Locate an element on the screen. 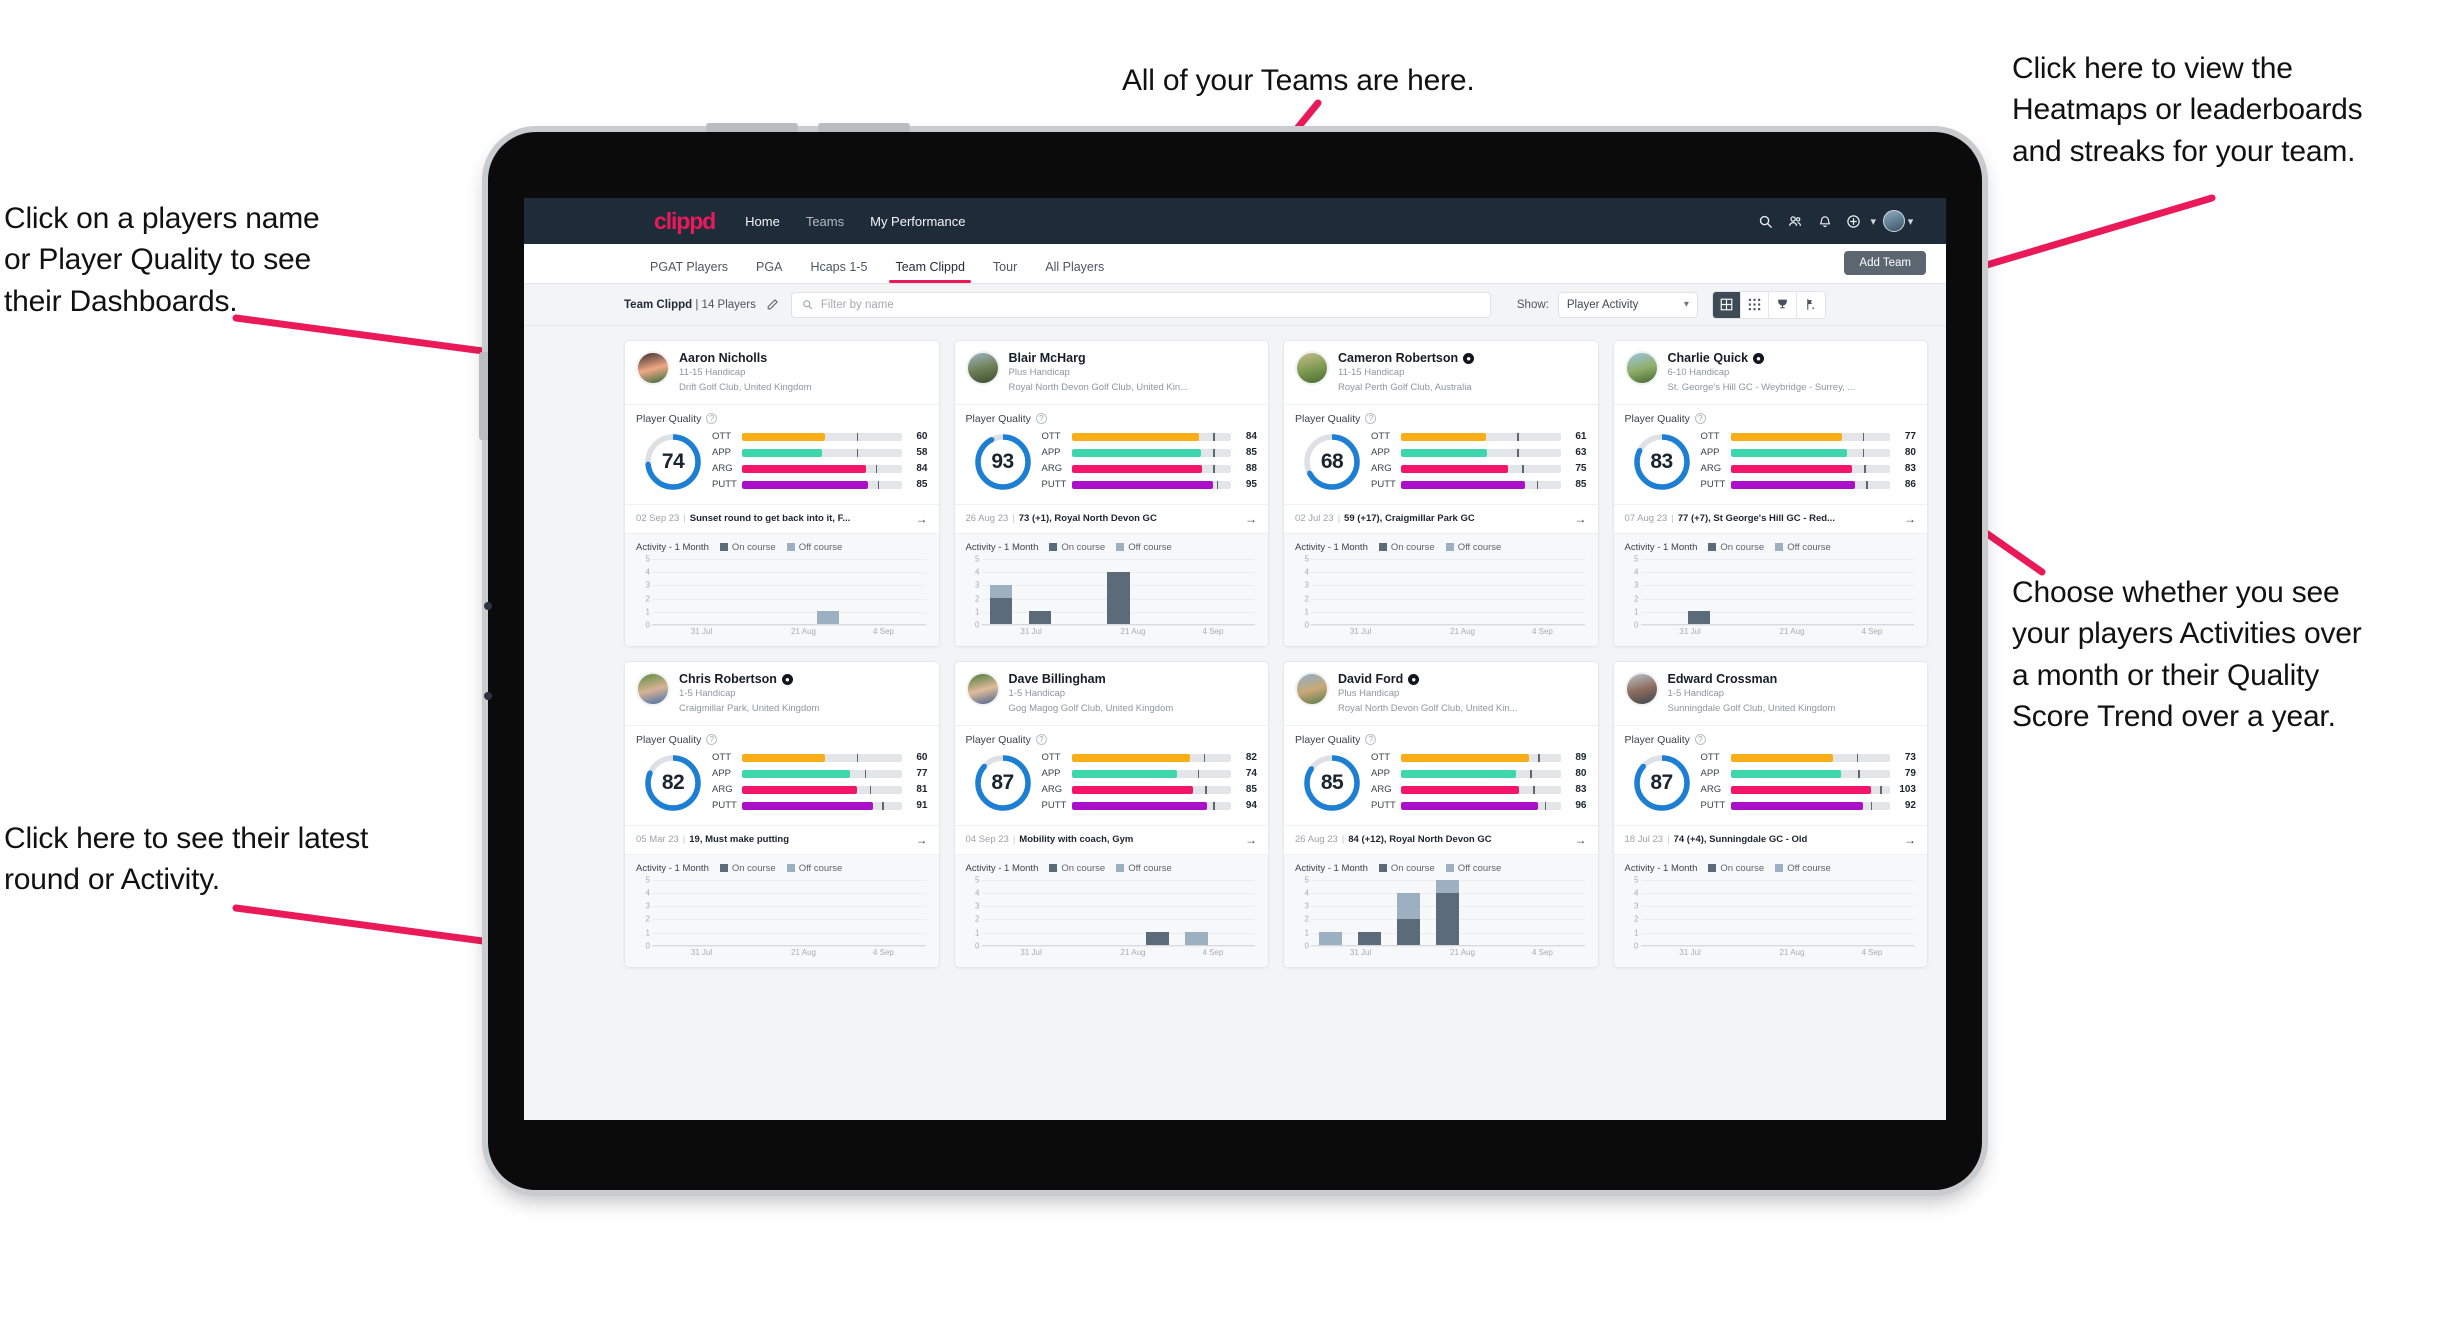 This screenshot has height=1319, width=2452. player-name: Chris Robertson ● is located at coordinates (749, 679).